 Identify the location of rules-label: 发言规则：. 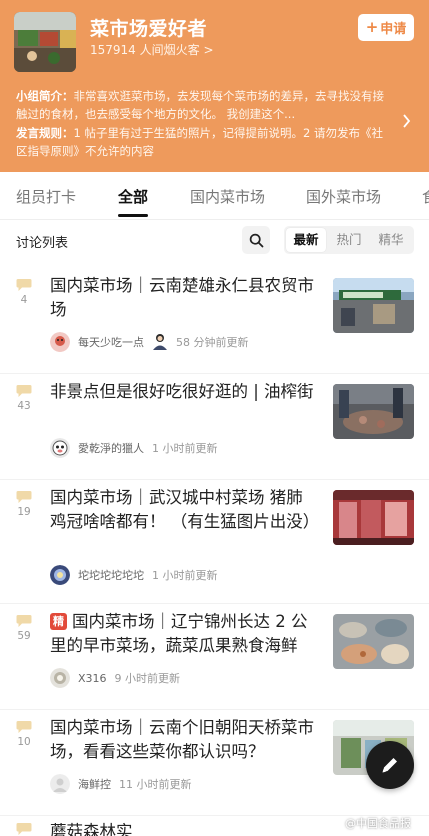
(45, 133).